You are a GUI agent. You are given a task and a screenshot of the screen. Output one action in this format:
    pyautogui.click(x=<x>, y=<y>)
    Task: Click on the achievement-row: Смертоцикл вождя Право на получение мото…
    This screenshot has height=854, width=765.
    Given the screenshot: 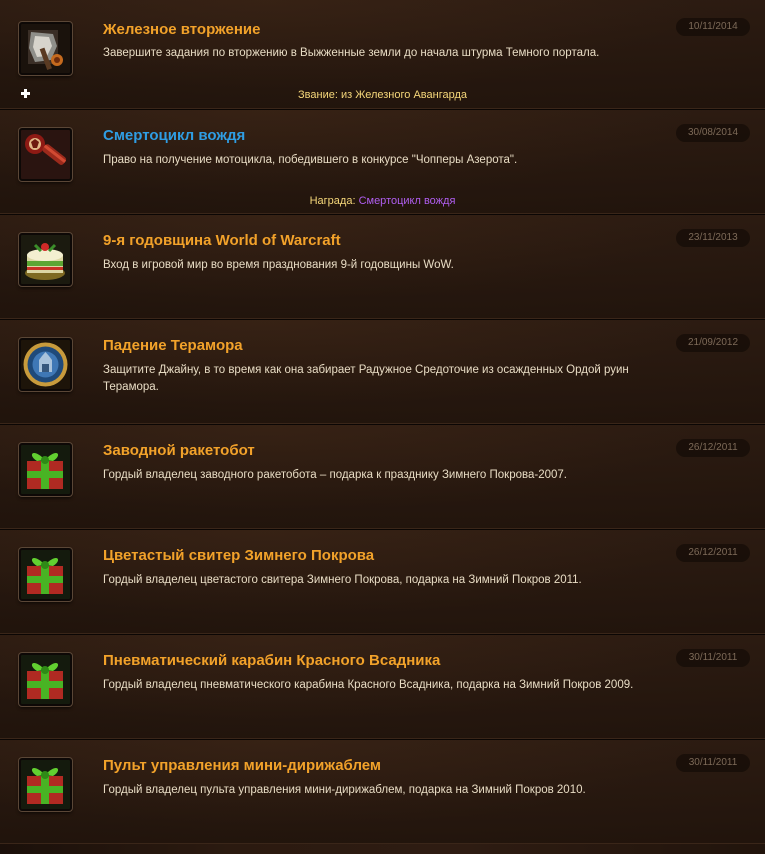 What is the action you would take?
    pyautogui.click(x=382, y=161)
    